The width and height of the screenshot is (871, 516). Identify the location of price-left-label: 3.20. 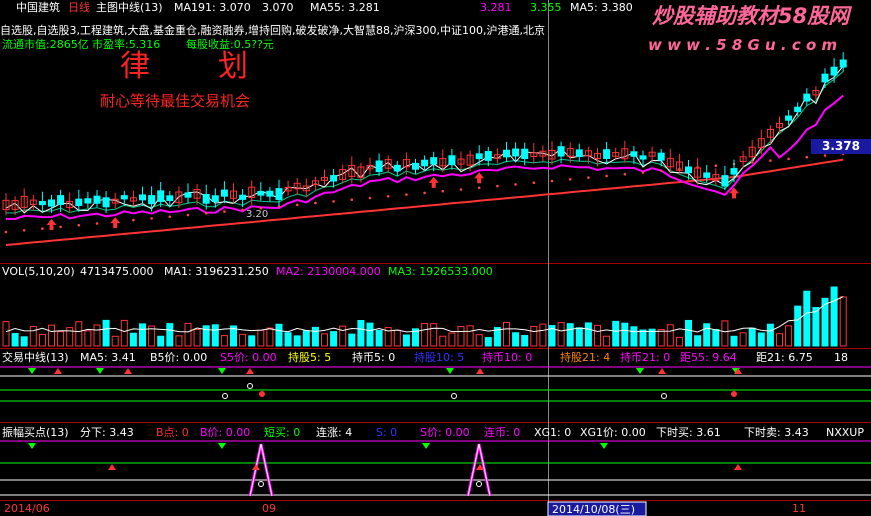
(257, 214).